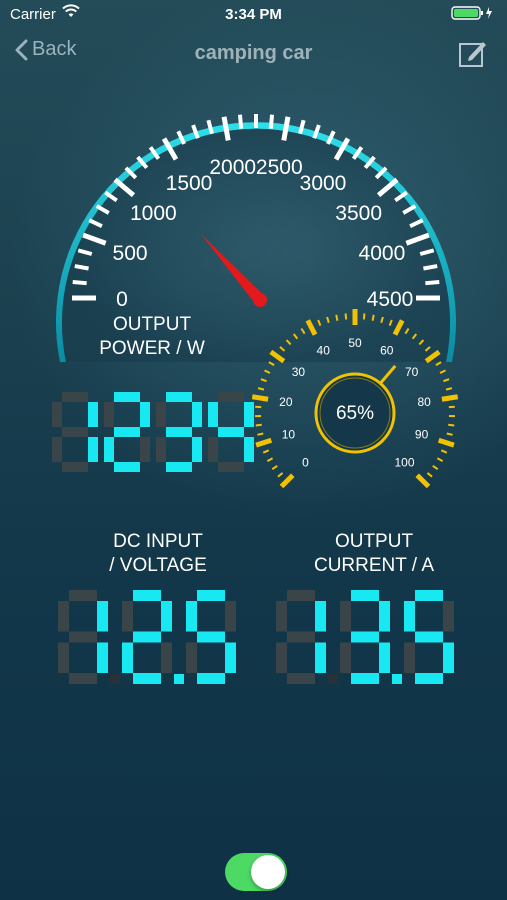 The image size is (507, 900). I want to click on edit-icon, so click(472, 54).